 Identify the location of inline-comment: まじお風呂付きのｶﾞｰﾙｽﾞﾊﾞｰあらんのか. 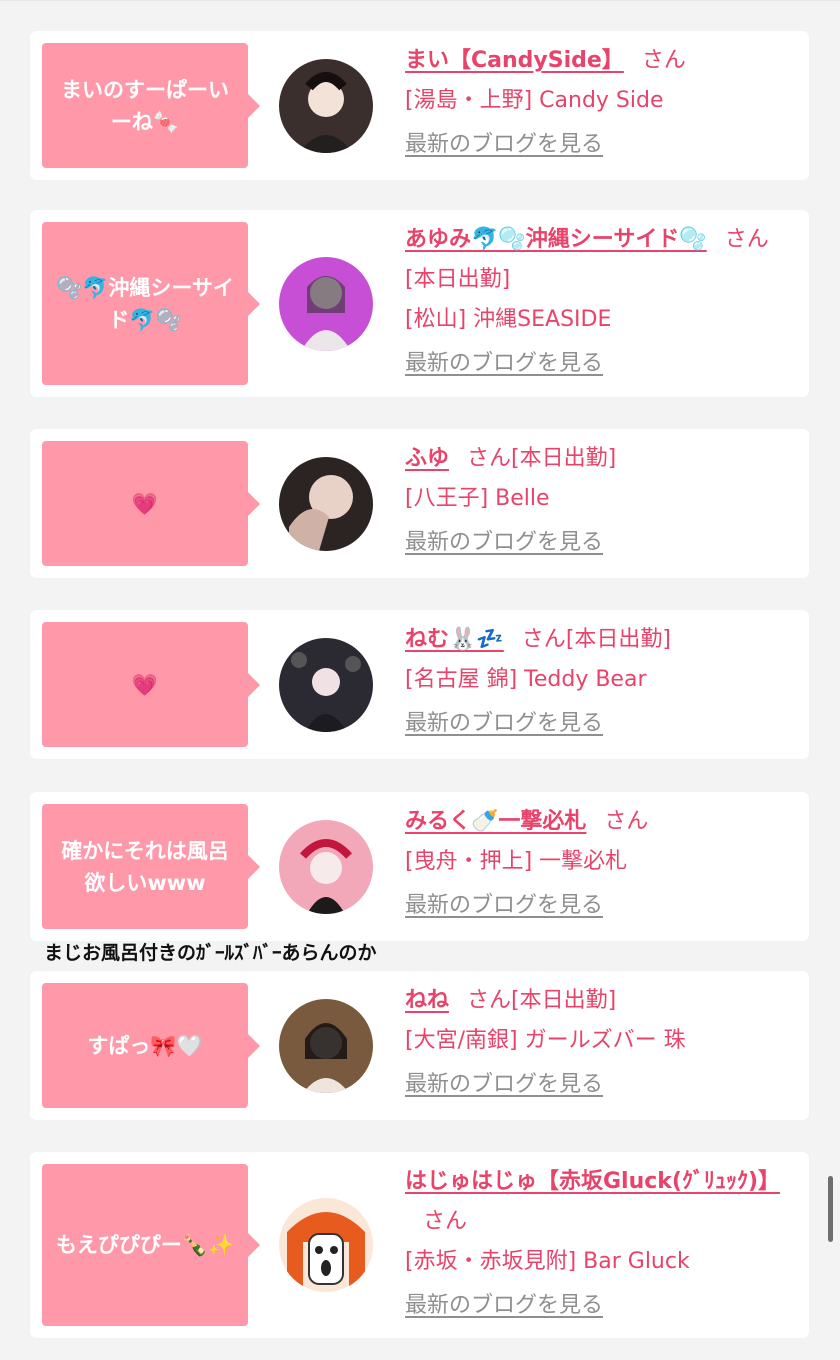
(210, 953).